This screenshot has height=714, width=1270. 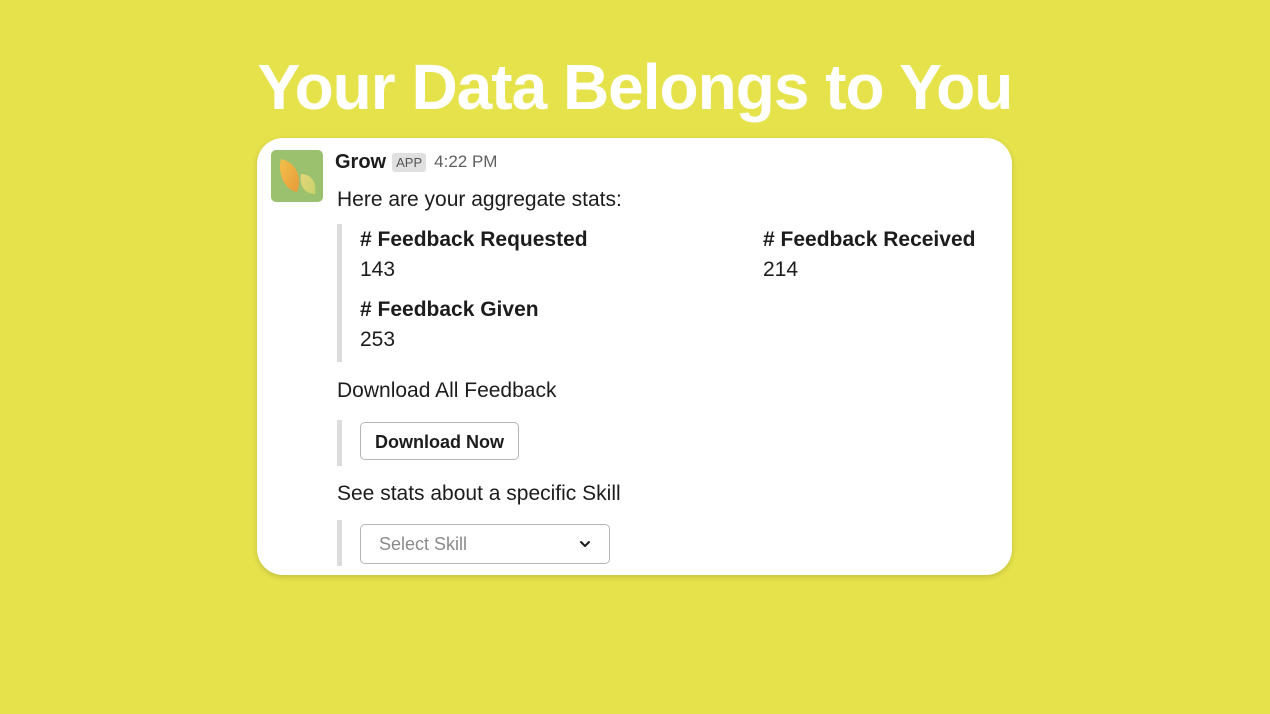 What do you see at coordinates (869, 239) in the screenshot?
I see `stat-label: # Feedback Received` at bounding box center [869, 239].